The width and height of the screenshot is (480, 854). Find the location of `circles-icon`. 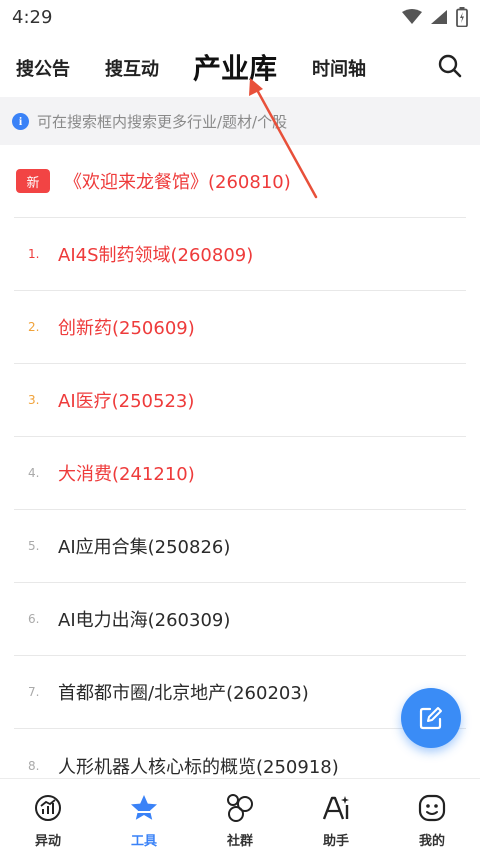

circles-icon is located at coordinates (240, 808).